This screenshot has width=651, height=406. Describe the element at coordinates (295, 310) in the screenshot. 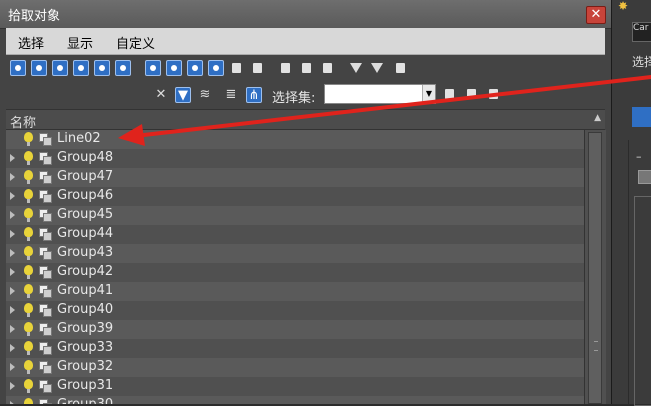

I see `list-item: Group40` at that location.